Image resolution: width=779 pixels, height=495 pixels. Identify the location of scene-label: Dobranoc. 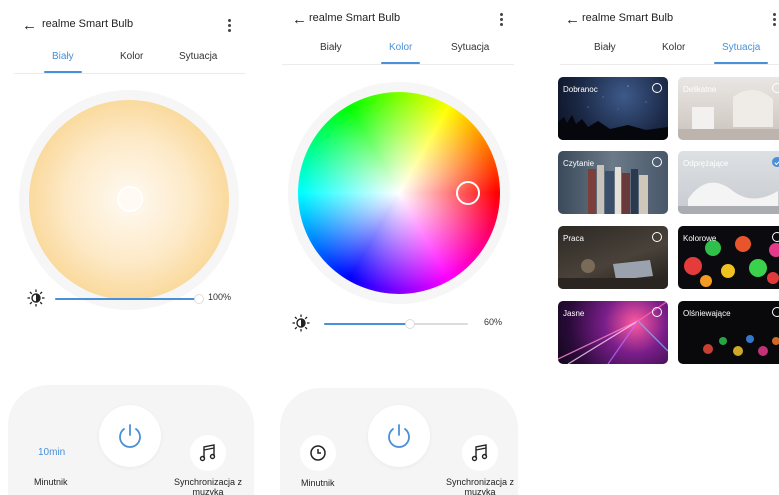
(580, 89).